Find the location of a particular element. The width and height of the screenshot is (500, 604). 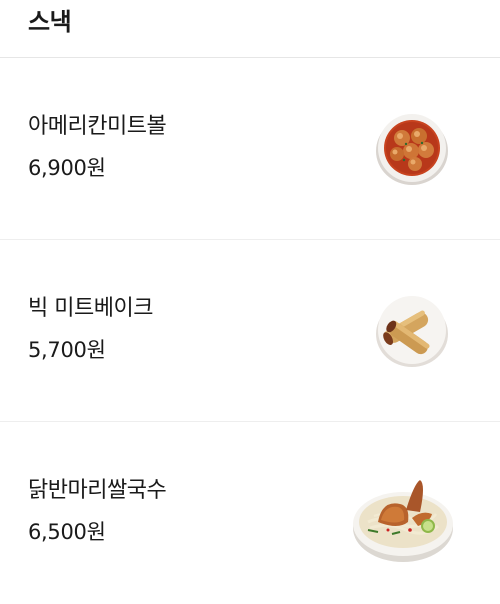

section-header: 스낵 is located at coordinates (250, 29).